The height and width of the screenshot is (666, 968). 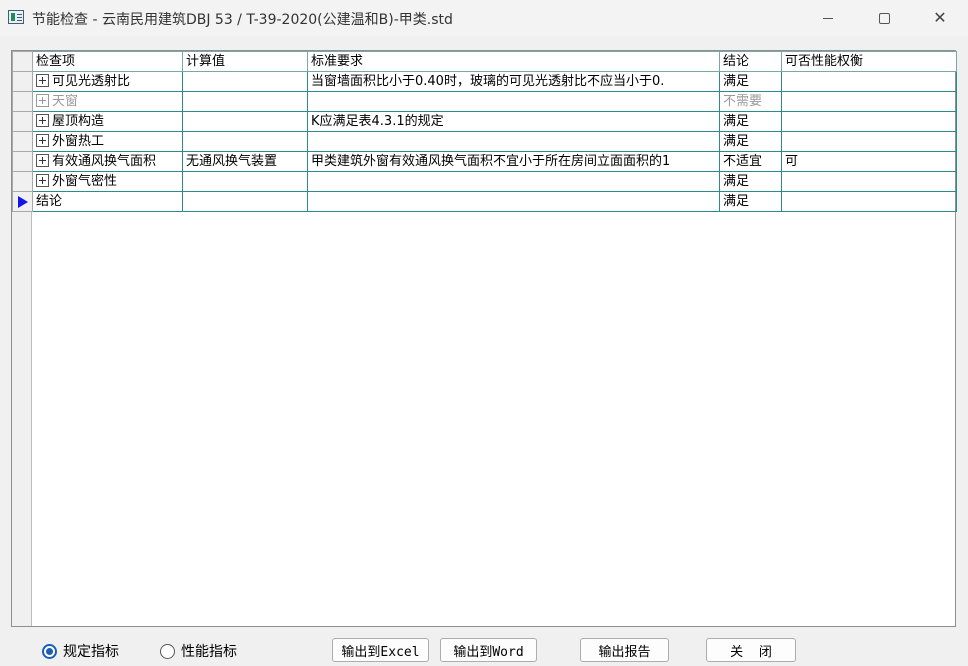 What do you see at coordinates (750, 101) in the screenshot?
I see `cell-result: 不需要` at bounding box center [750, 101].